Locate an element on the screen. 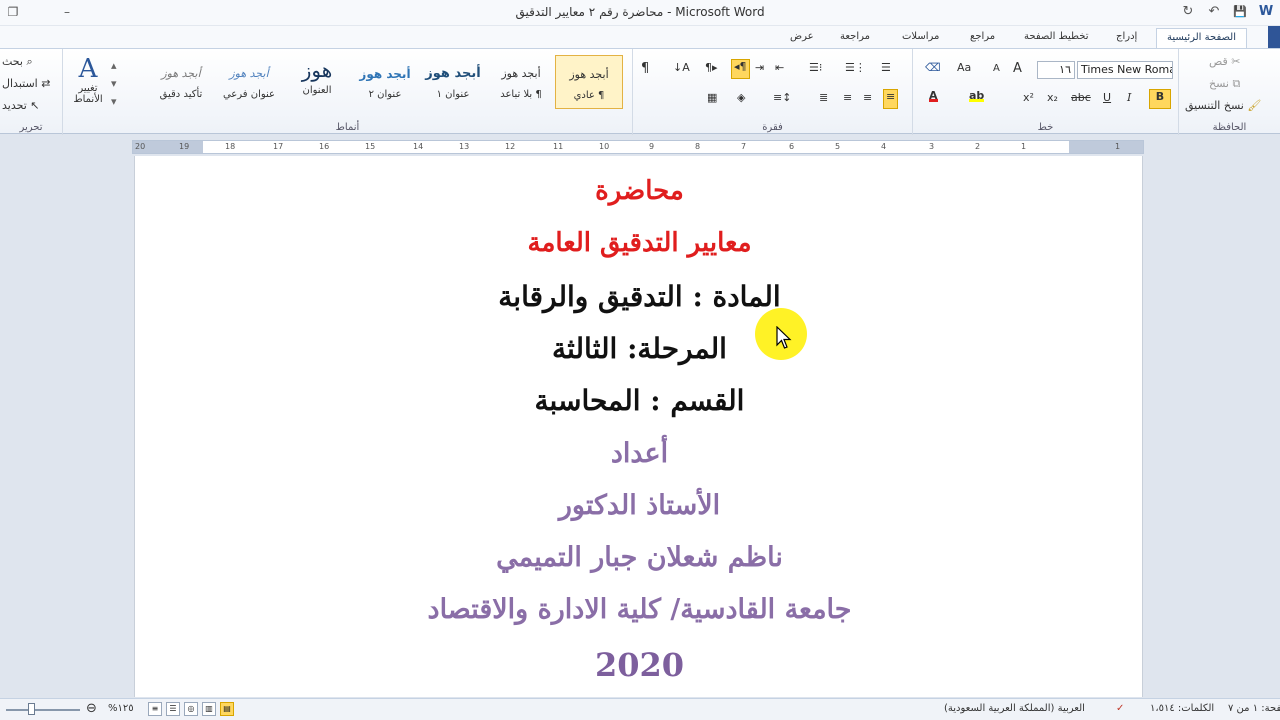  align-right-button: ≡ is located at coordinates (891, 99).